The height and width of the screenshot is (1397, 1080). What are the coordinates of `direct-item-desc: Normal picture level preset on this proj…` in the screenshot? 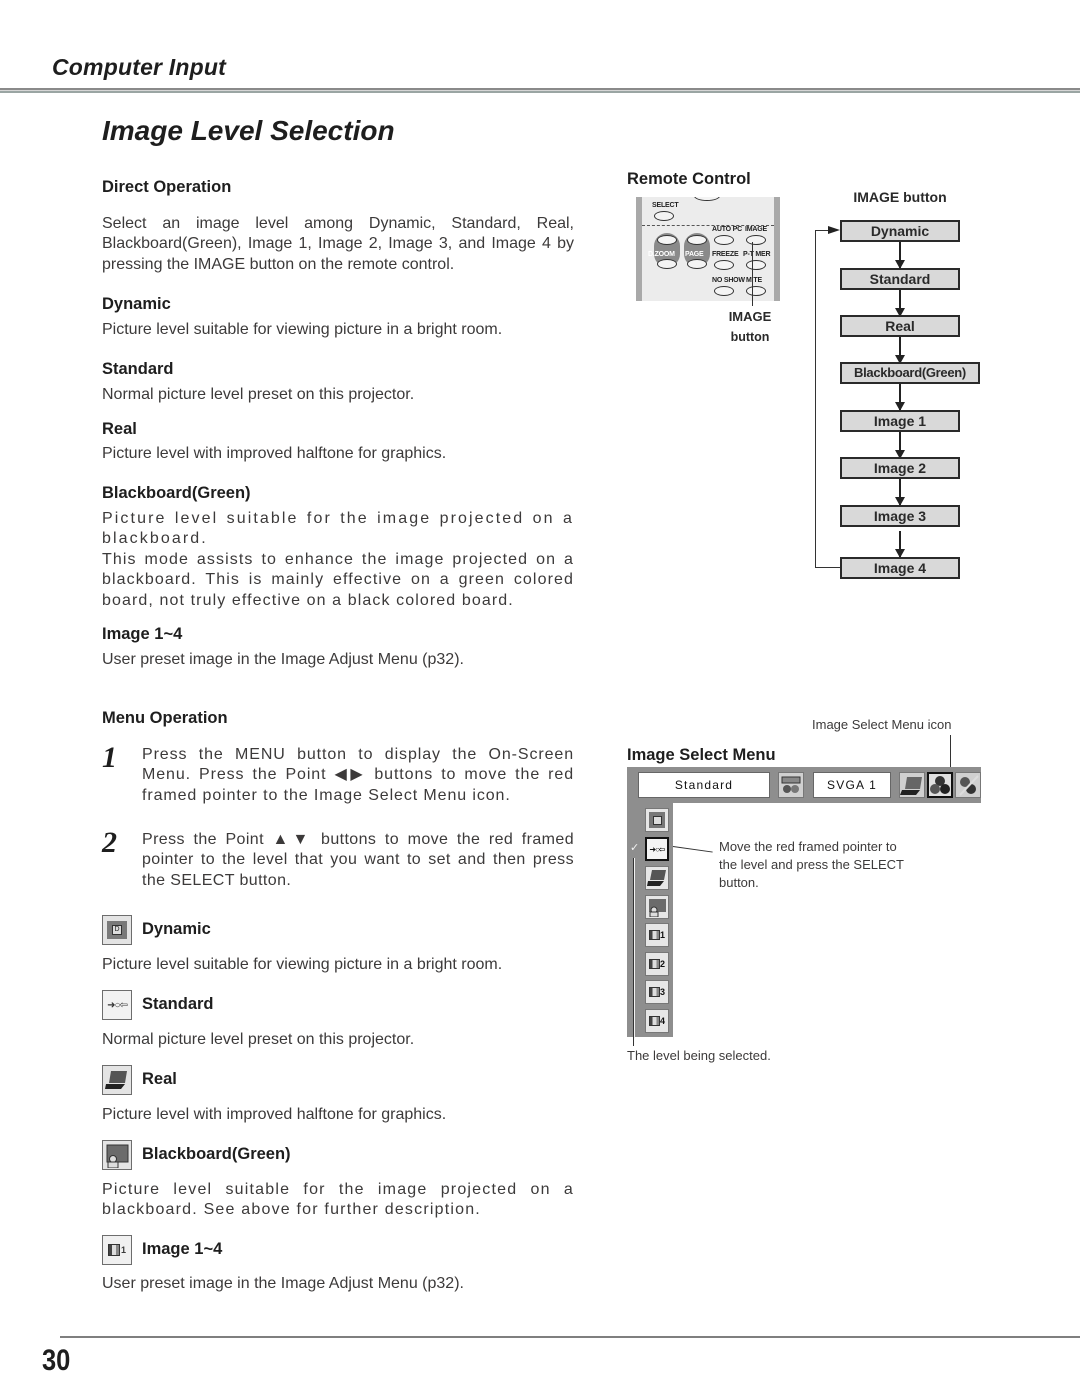 It's located at (258, 394).